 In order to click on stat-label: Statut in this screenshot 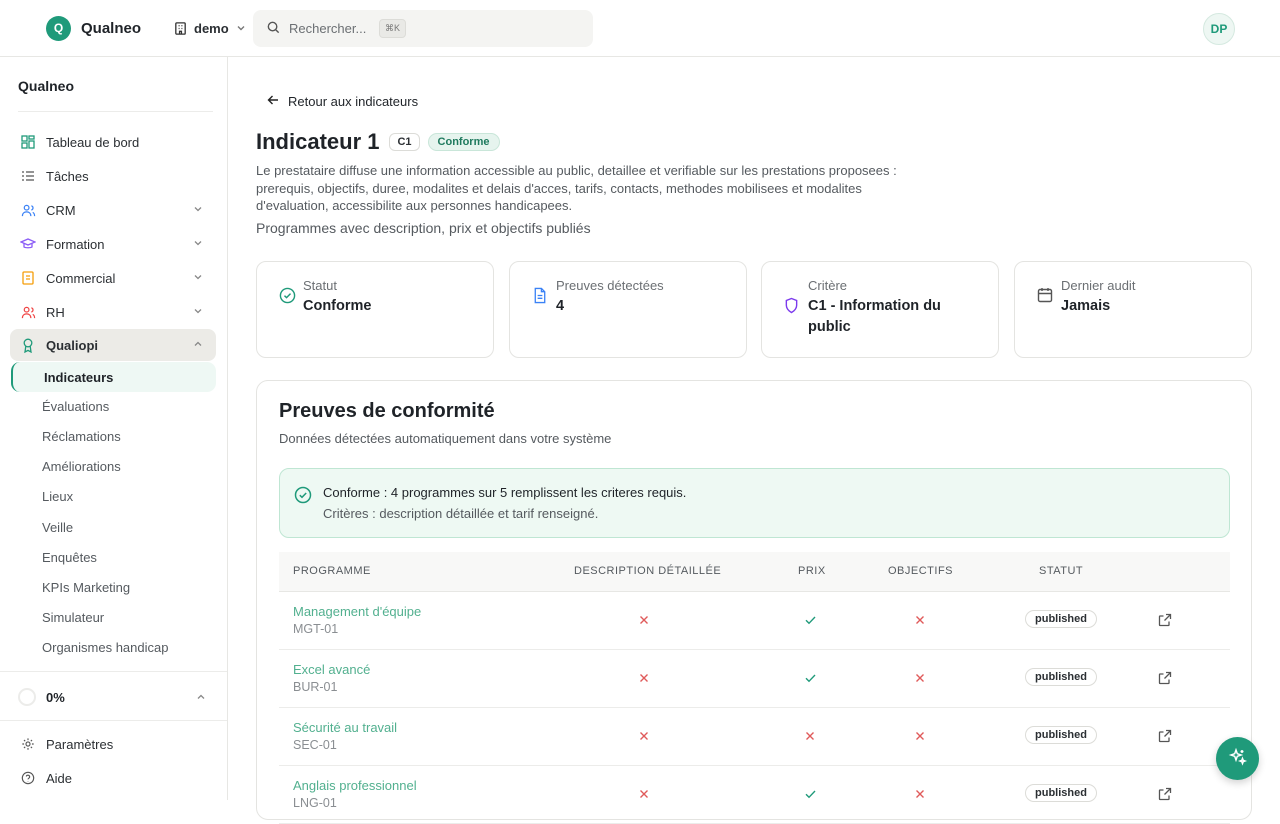, I will do `click(320, 285)`.